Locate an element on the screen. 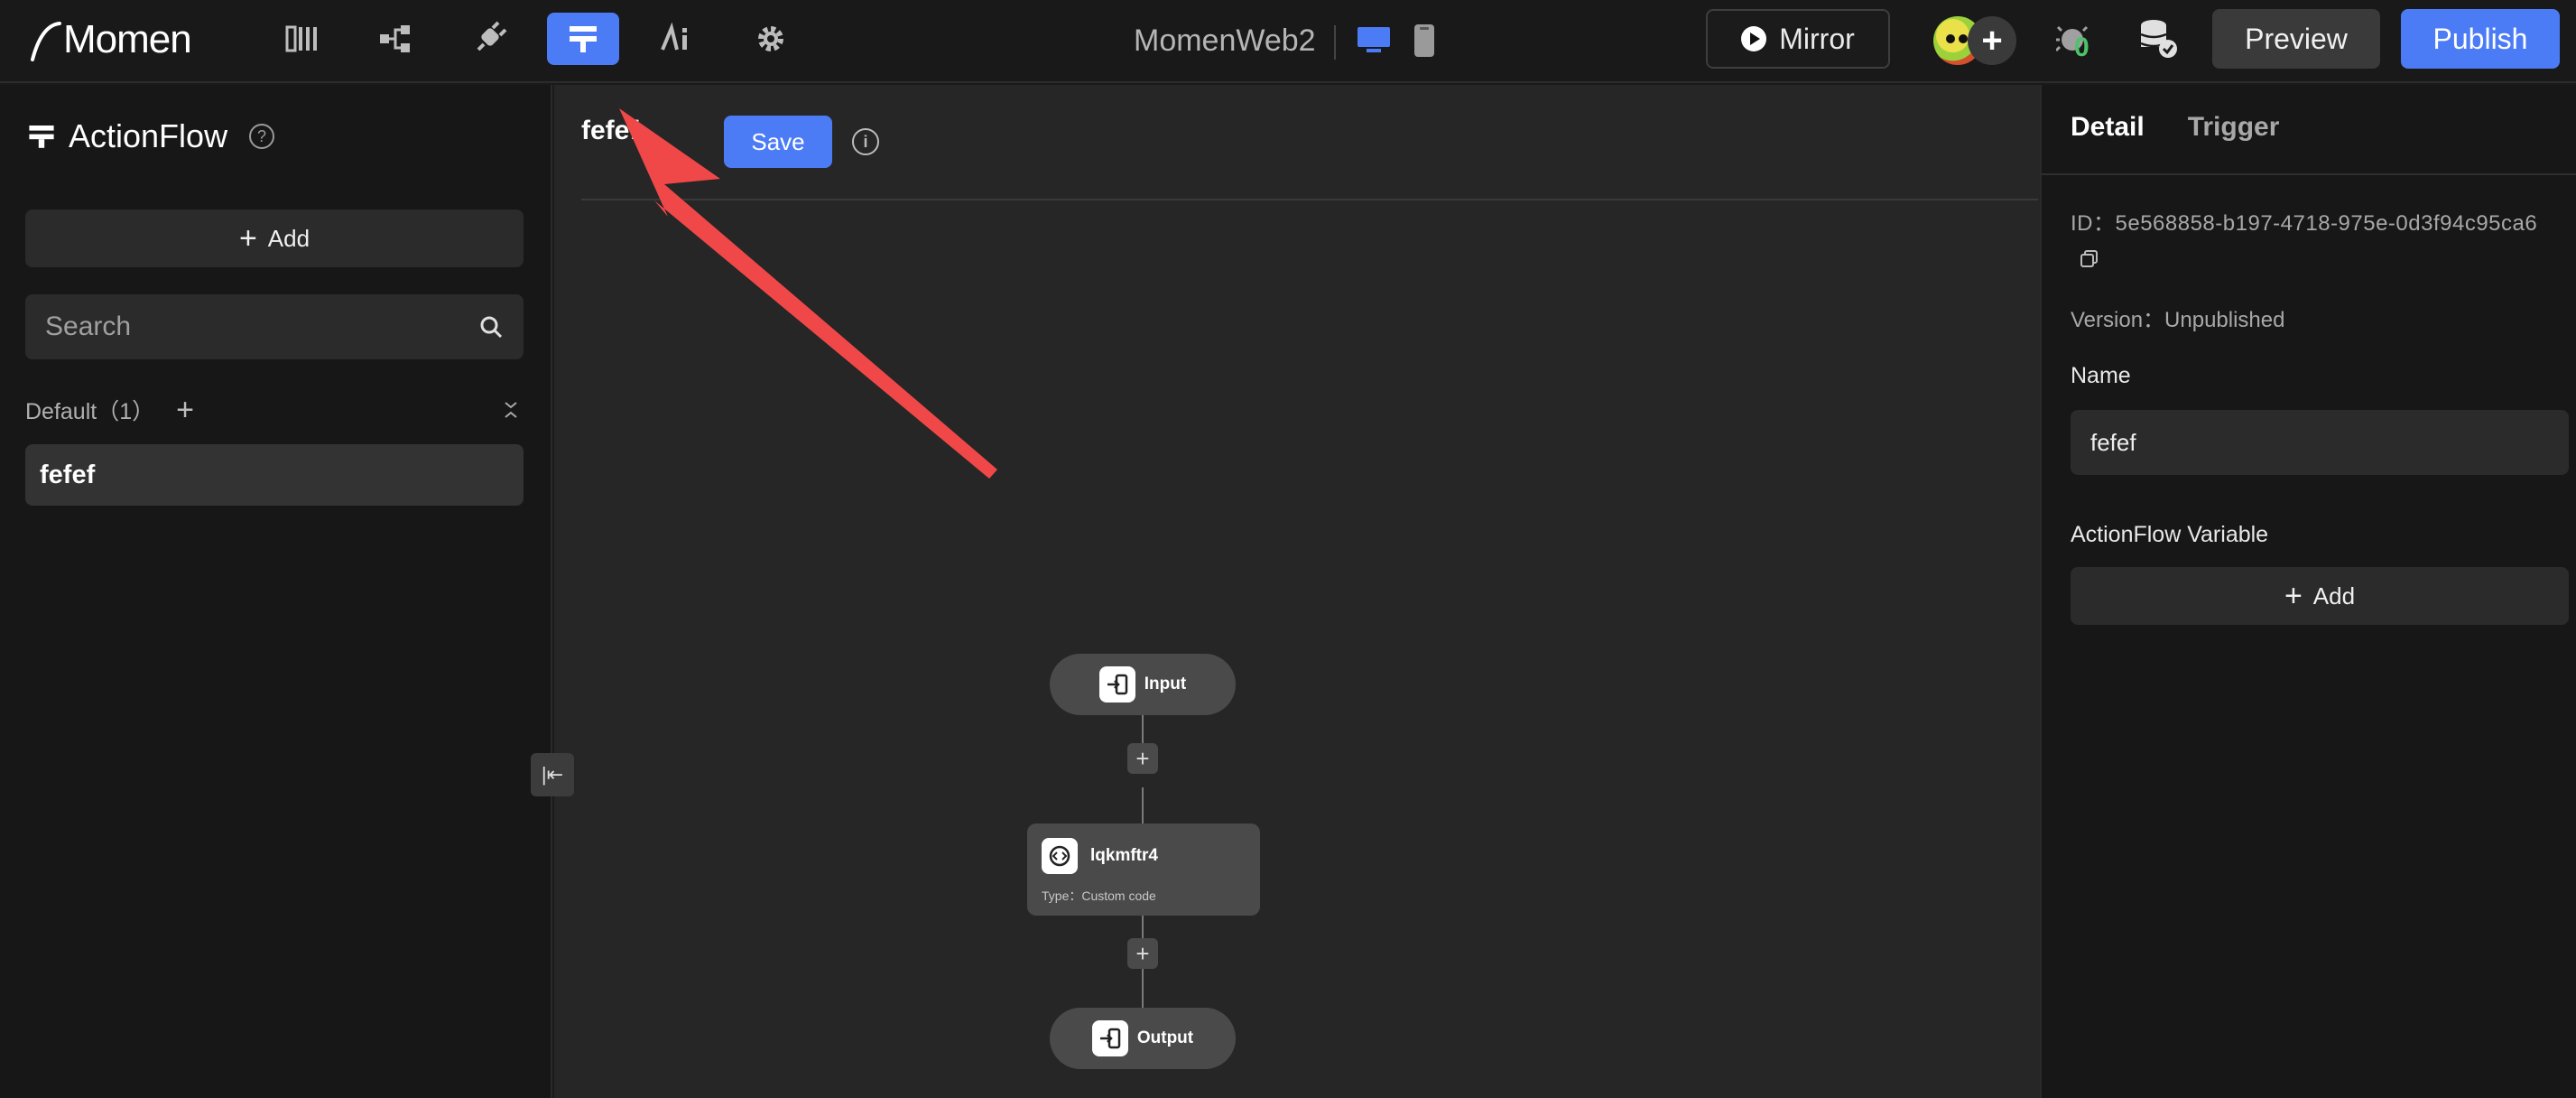 The image size is (2576, 1098). variable-label: ActionFlow Variable is located at coordinates (2170, 534).